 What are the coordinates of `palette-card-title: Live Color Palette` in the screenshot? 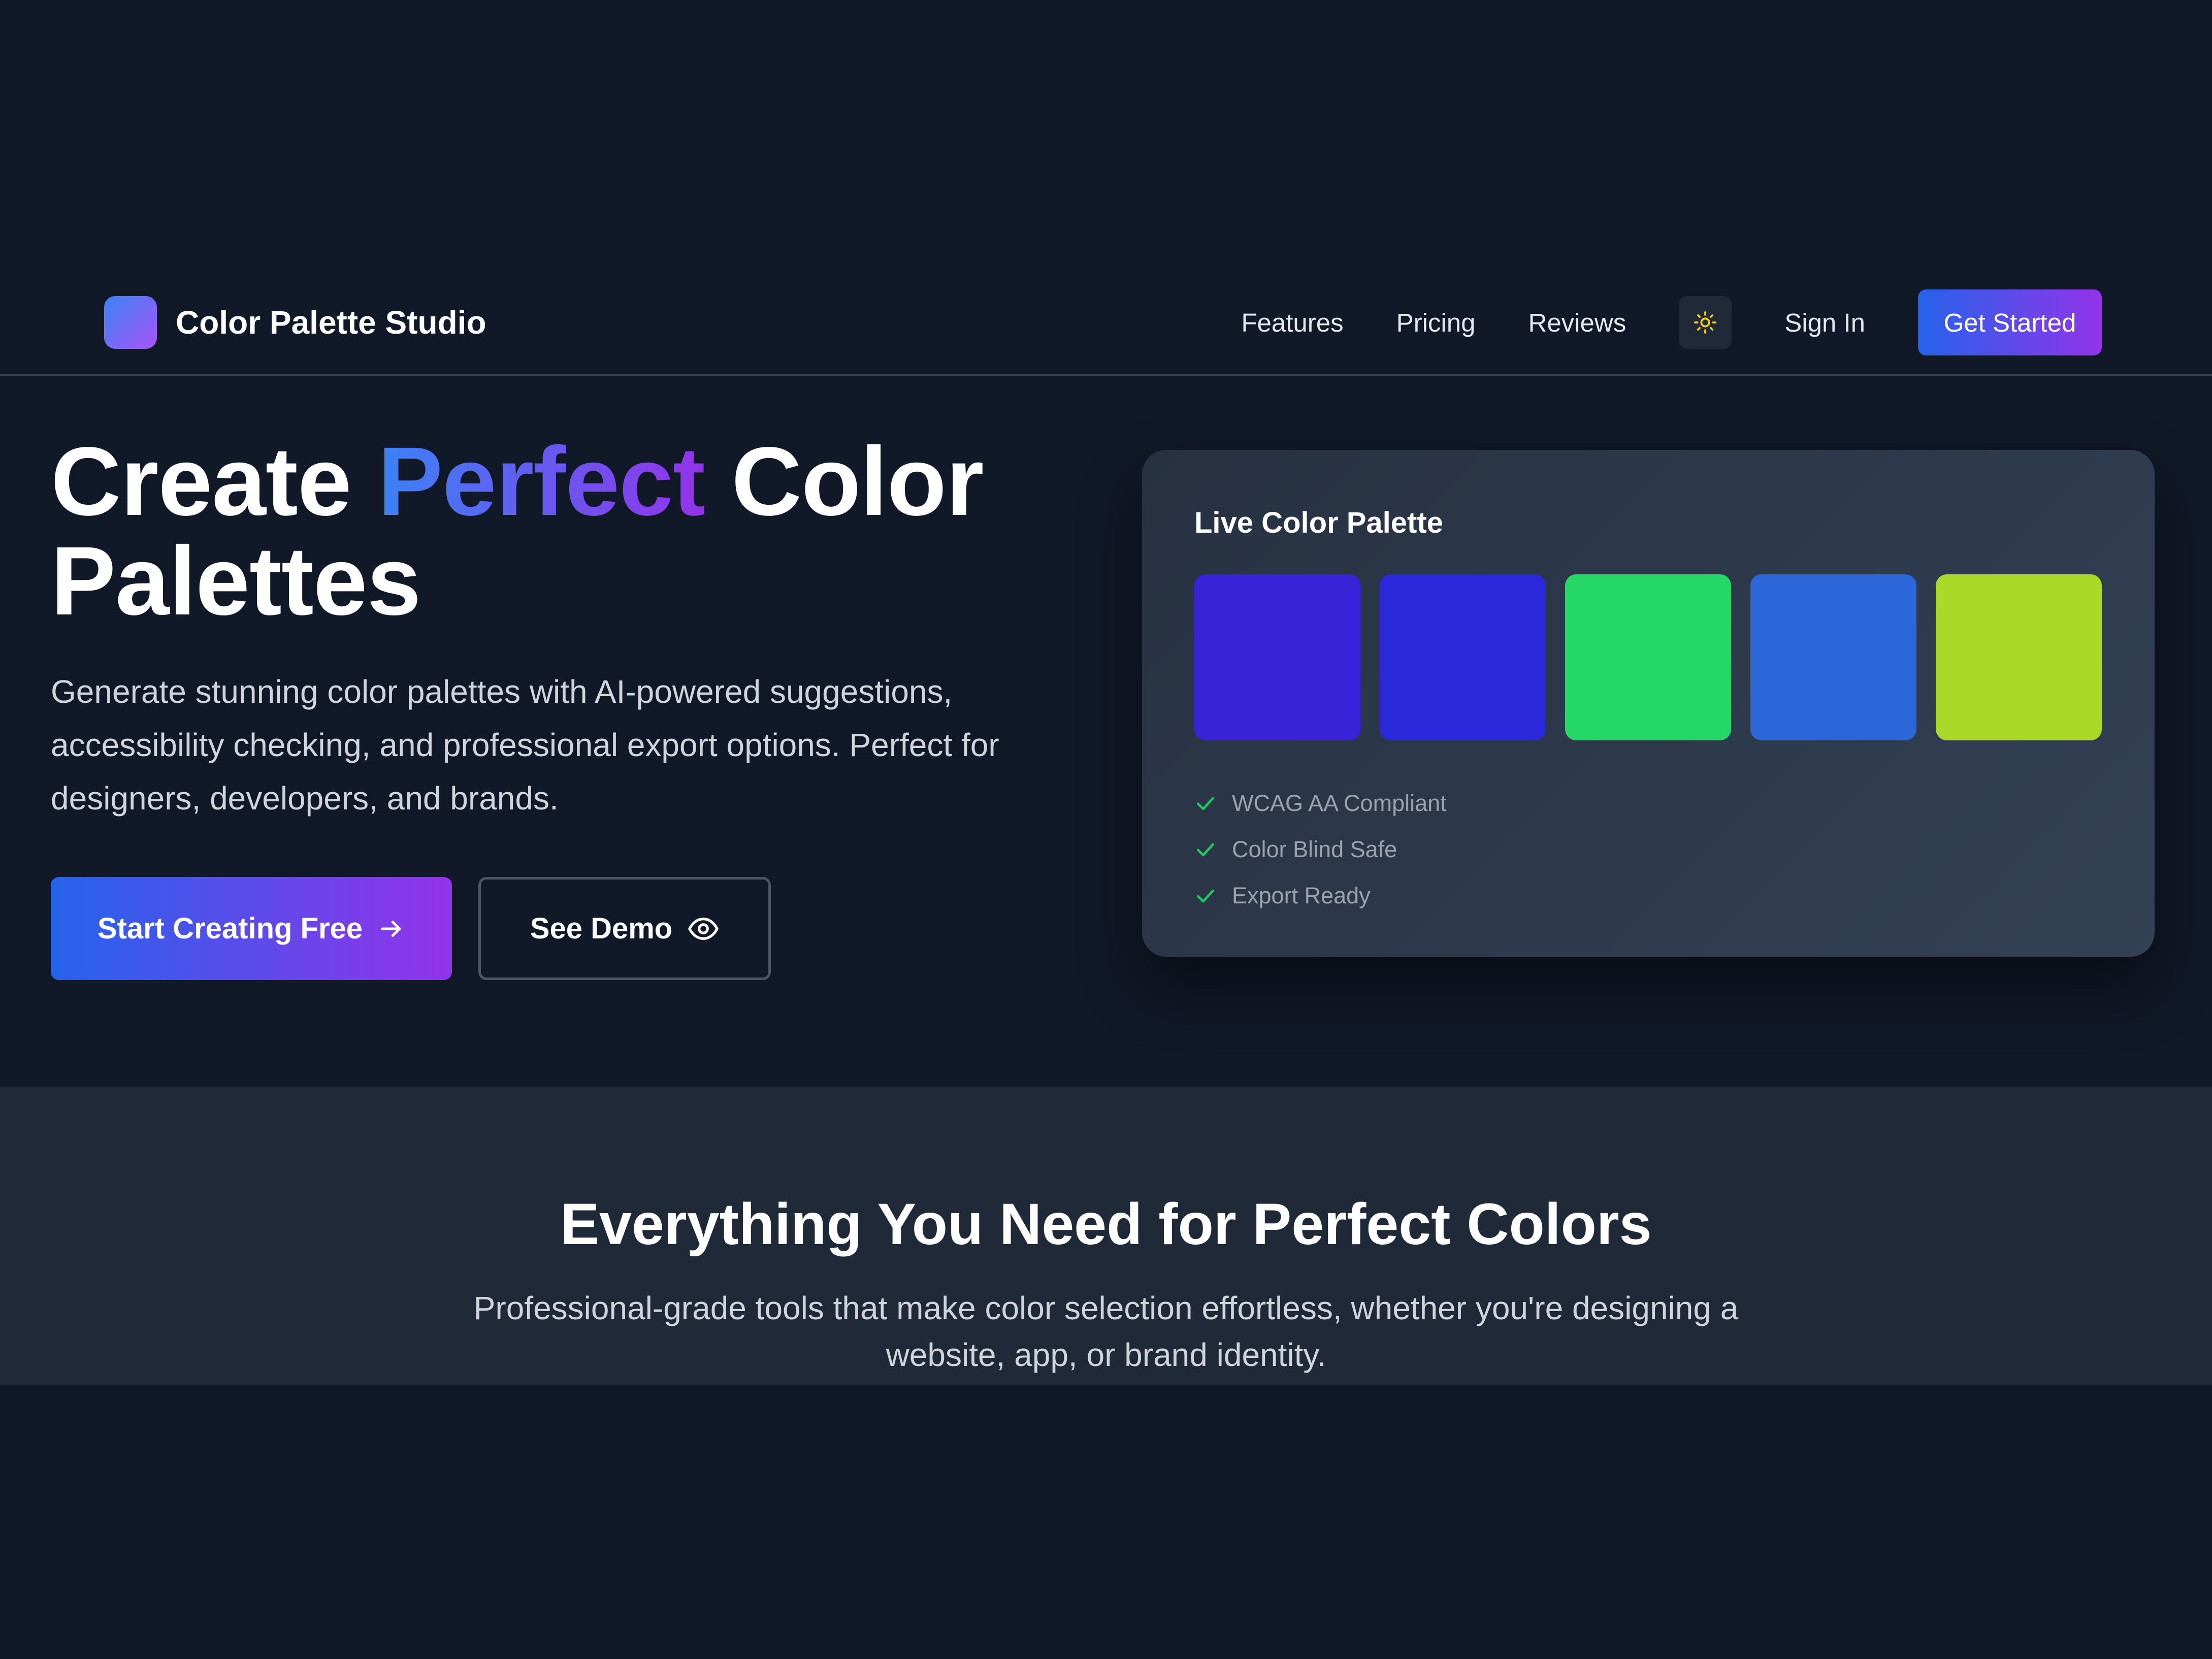 It's located at (1318, 522).